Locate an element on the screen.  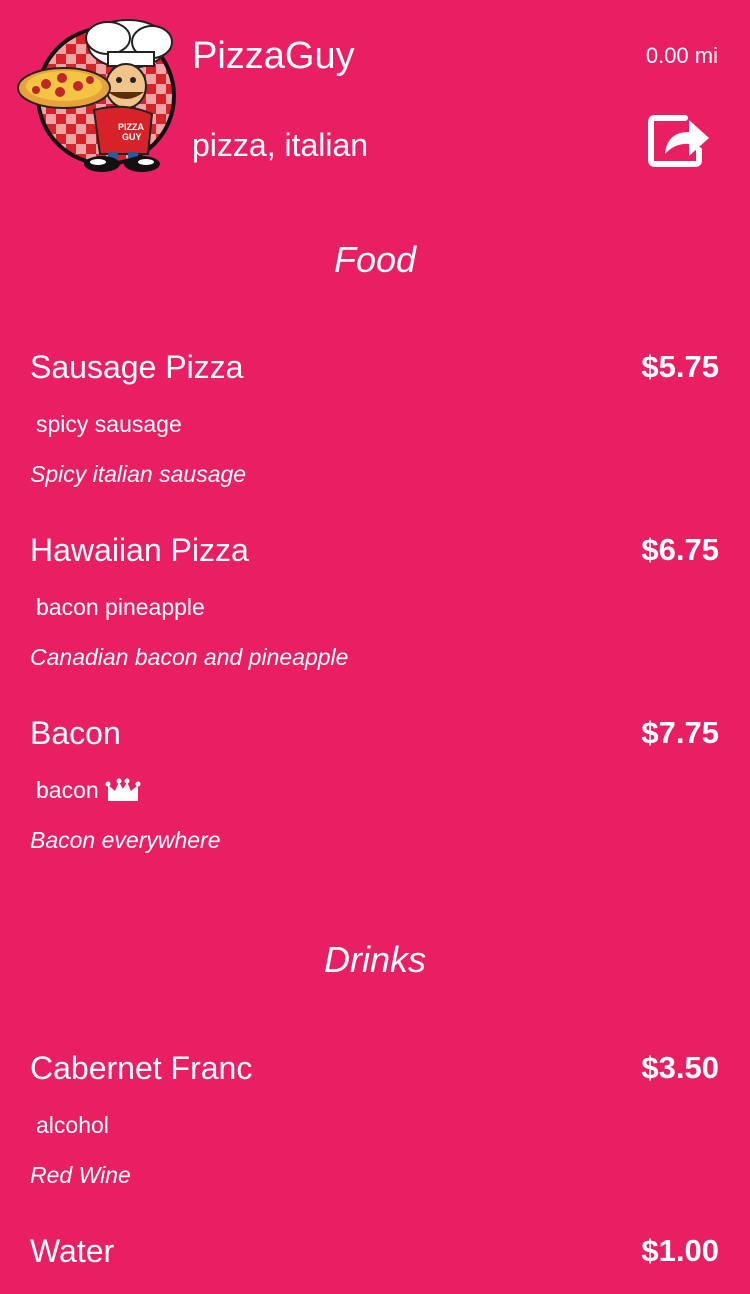
svg-text: GUY is located at coordinates (132, 137).